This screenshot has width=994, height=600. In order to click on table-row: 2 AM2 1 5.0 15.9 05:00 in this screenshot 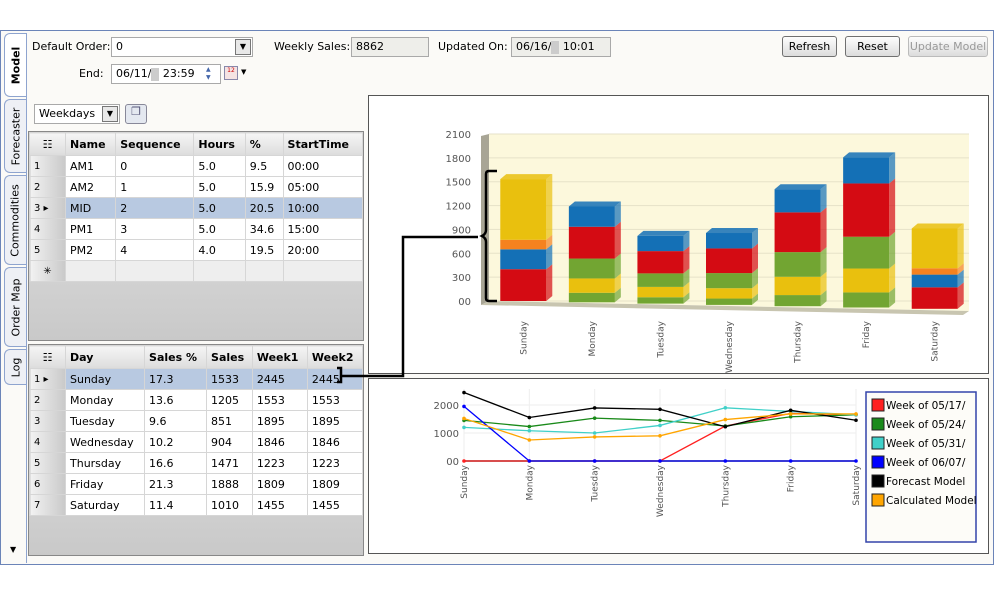, I will do `click(196, 187)`.